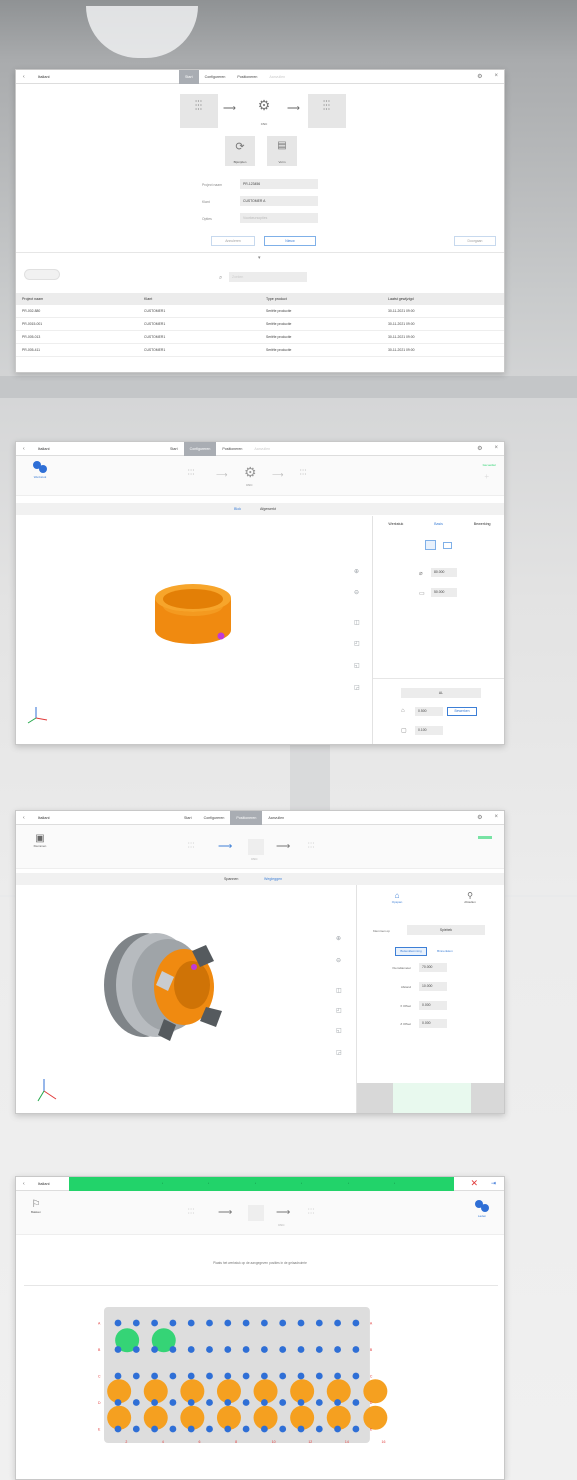 This screenshot has height=1480, width=577. Describe the element at coordinates (482, 1208) in the screenshot. I see `load-tool: Laden` at that location.